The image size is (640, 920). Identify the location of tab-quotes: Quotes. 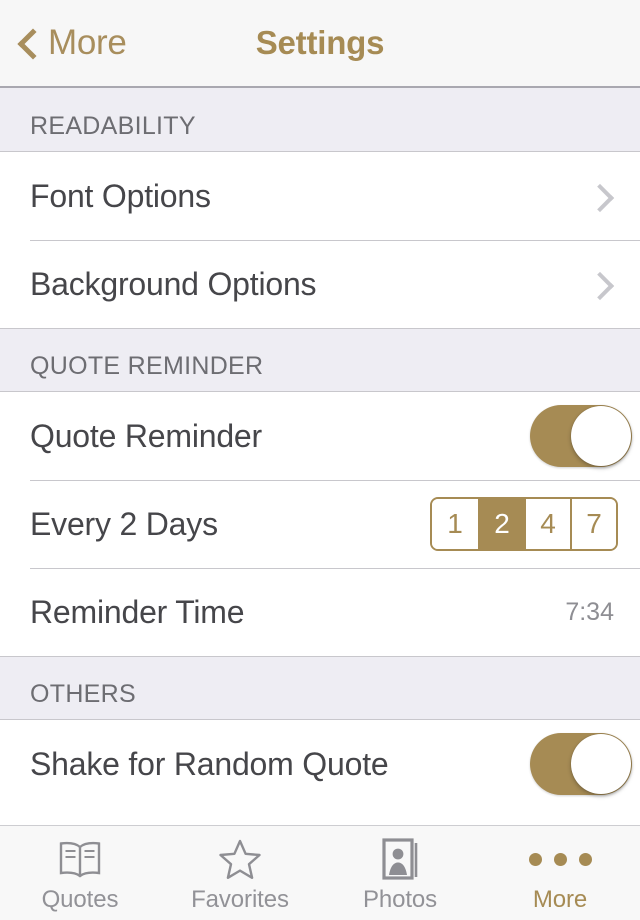
(80, 873).